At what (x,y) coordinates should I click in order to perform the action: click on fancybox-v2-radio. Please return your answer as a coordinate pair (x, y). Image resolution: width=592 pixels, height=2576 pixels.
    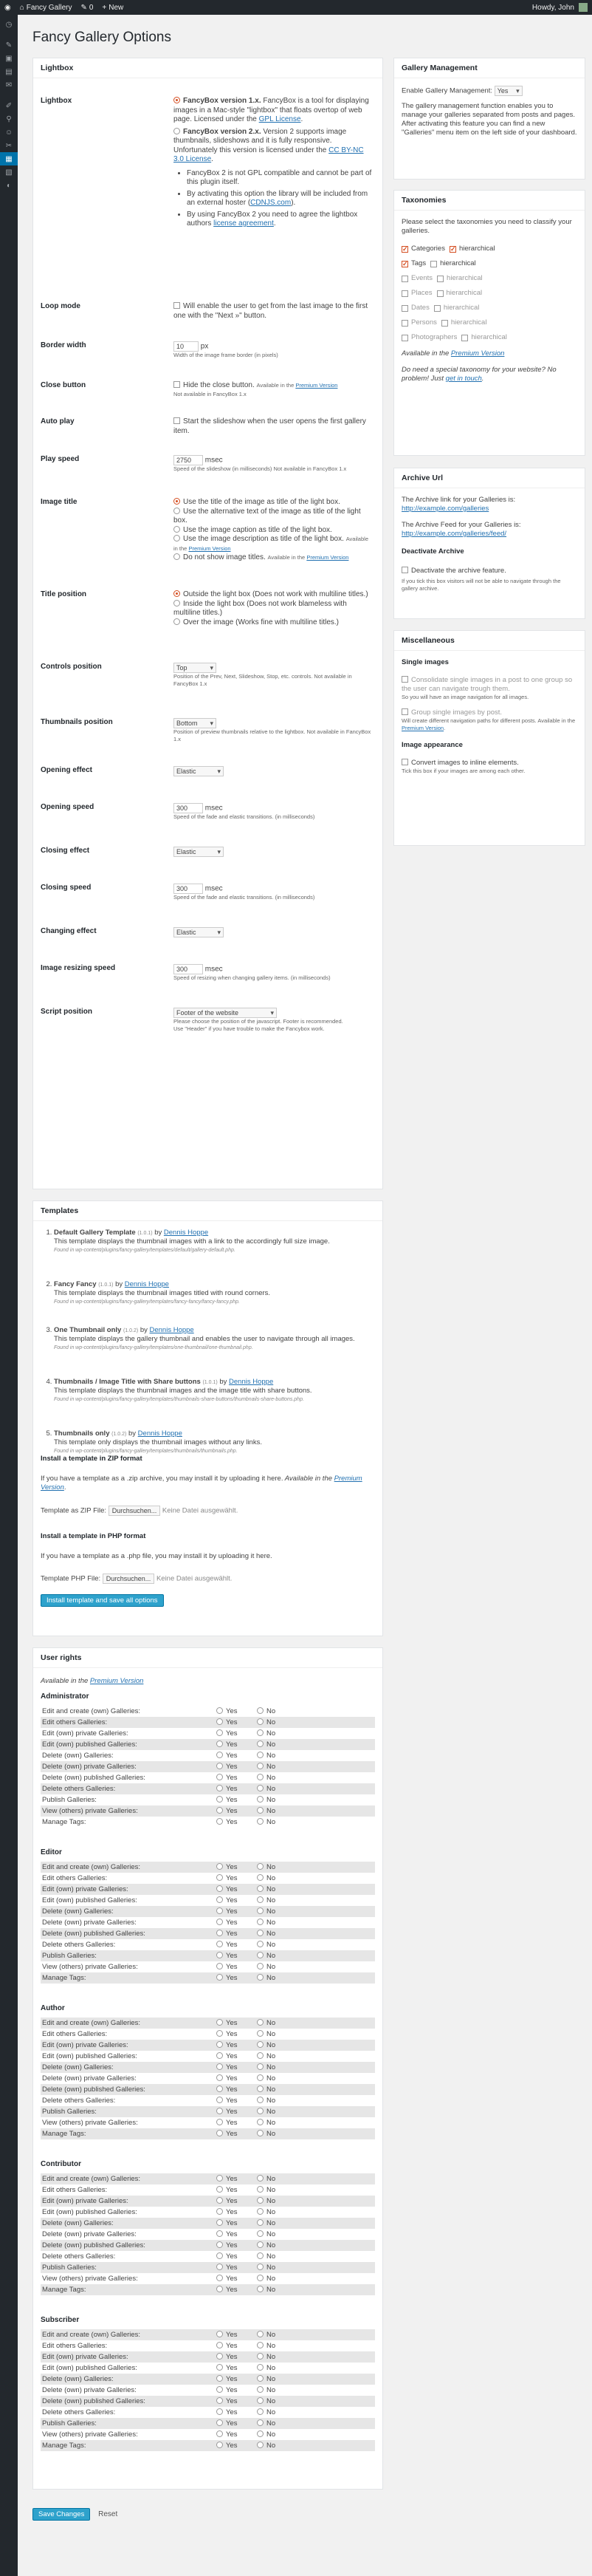
    Looking at the image, I should click on (176, 130).